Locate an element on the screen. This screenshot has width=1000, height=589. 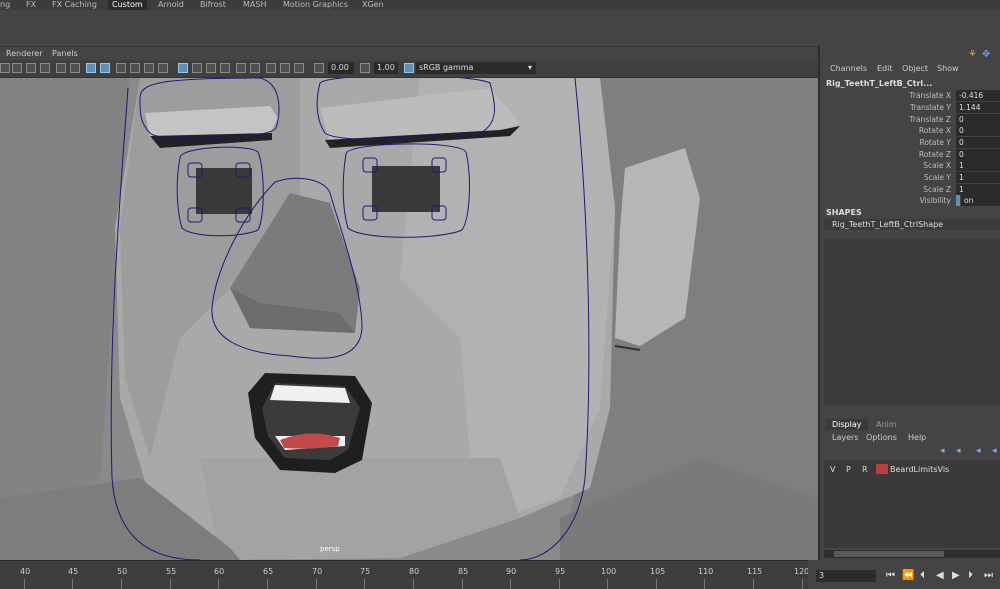
gamma-icon is located at coordinates (365, 68).